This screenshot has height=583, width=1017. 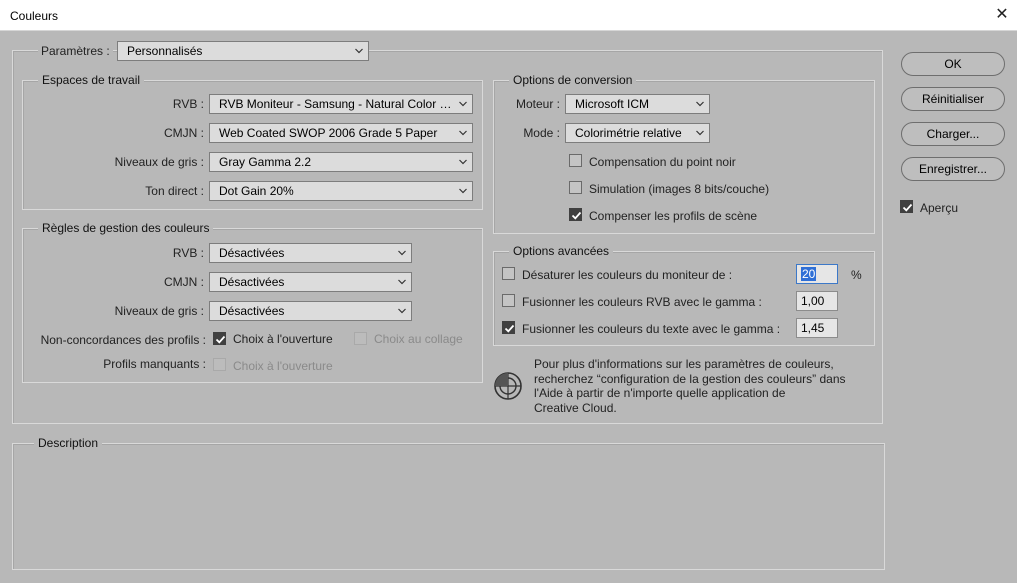 What do you see at coordinates (508, 15) in the screenshot?
I see `title-bar: Couleurs ✕` at bounding box center [508, 15].